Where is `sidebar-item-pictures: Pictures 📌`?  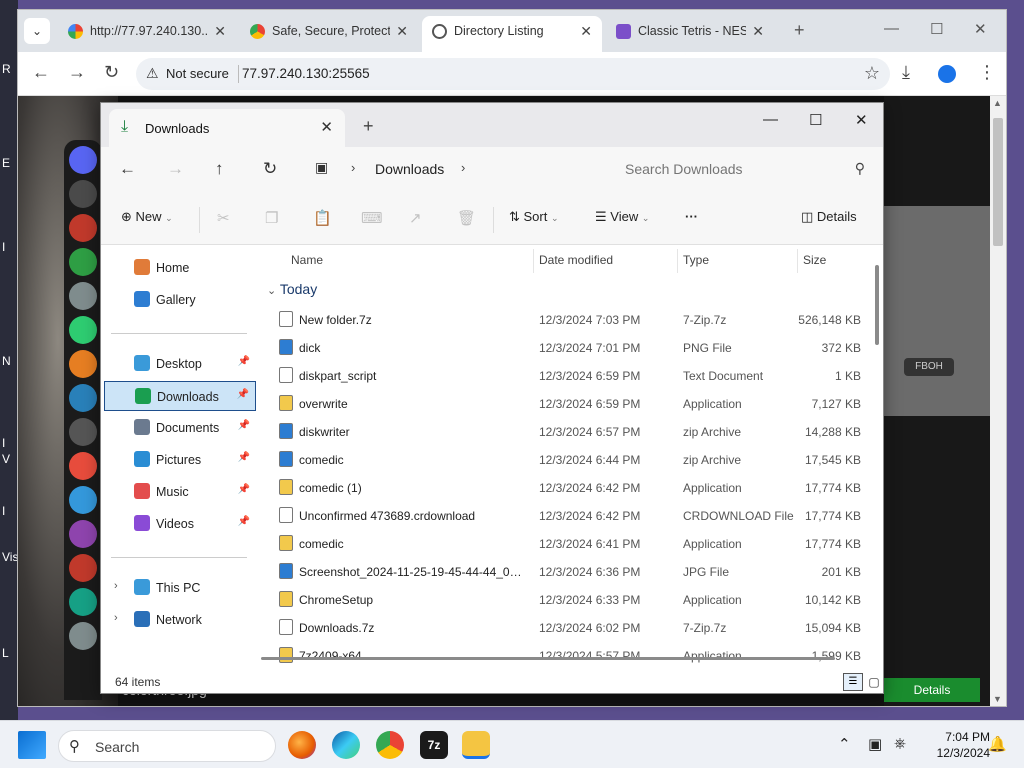
sidebar-item-pictures: Pictures 📌 is located at coordinates (180, 460).